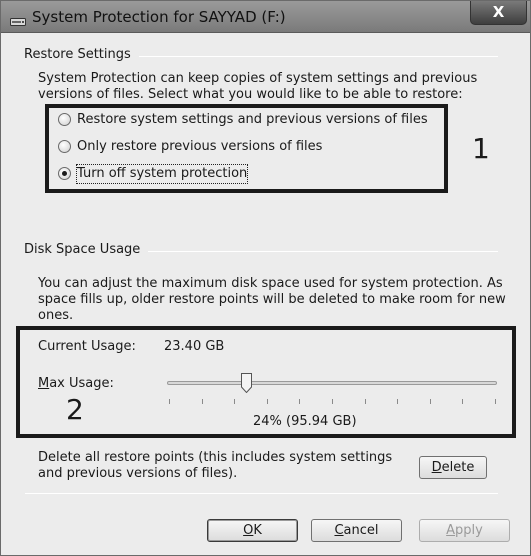  Describe the element at coordinates (451, 530) in the screenshot. I see `apply-mnemonic: A` at that location.